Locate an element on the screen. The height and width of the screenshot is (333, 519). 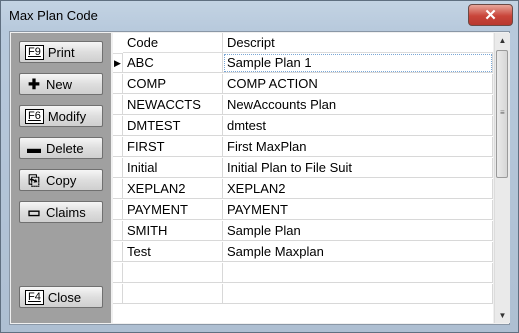
copy-icon: ⎘ is located at coordinates (34, 180).